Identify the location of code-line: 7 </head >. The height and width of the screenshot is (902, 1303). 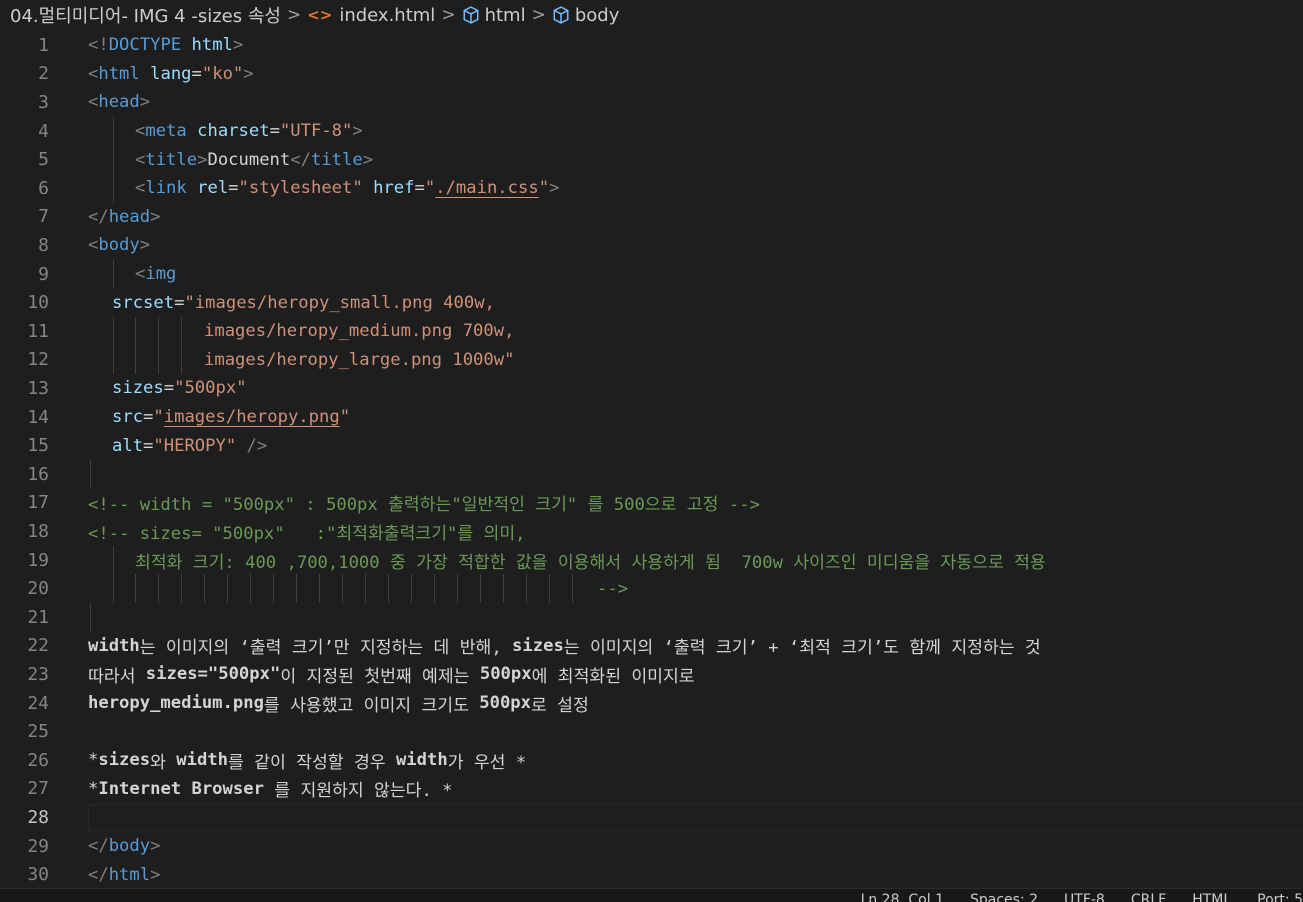
(651, 217).